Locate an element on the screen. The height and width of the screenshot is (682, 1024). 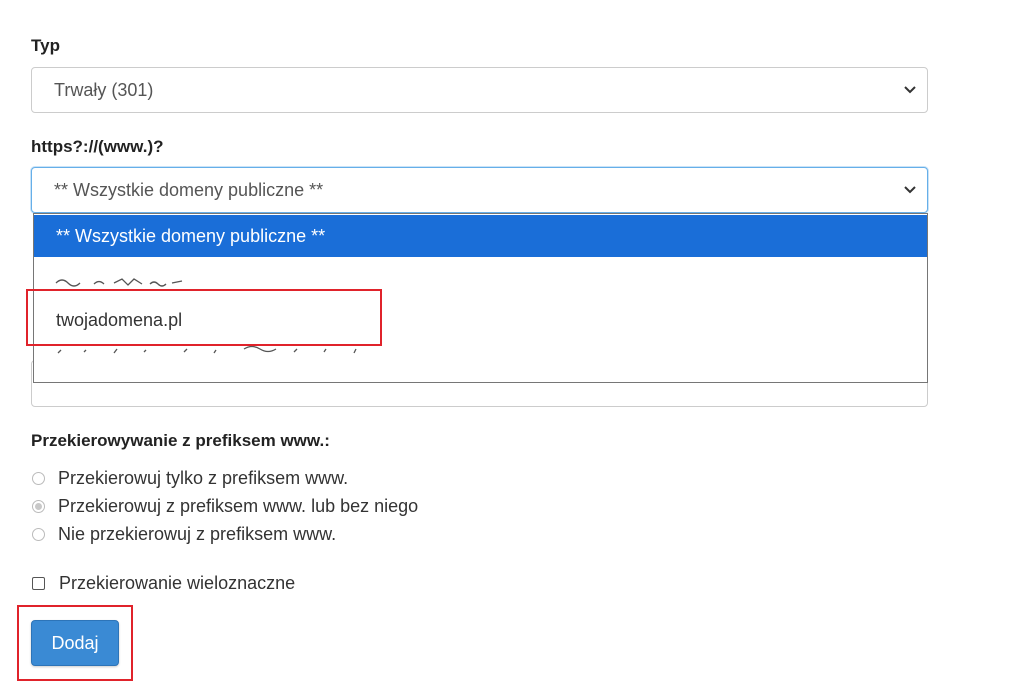
button-highlight-box is located at coordinates (75, 643).